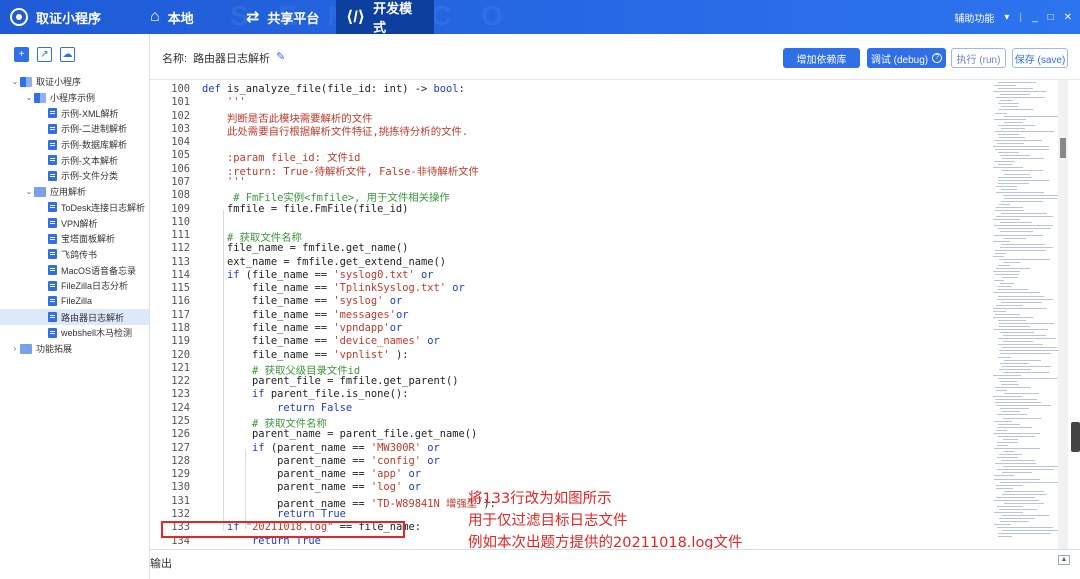  Describe the element at coordinates (1035, 17) in the screenshot. I see `minimize-button: _` at that location.